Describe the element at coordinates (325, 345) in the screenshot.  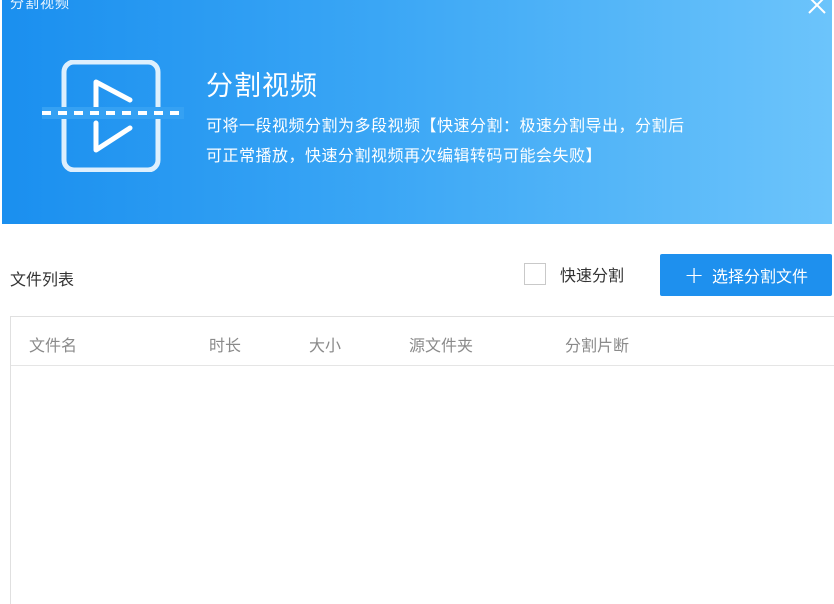
I see `column-header-size: 大小` at that location.